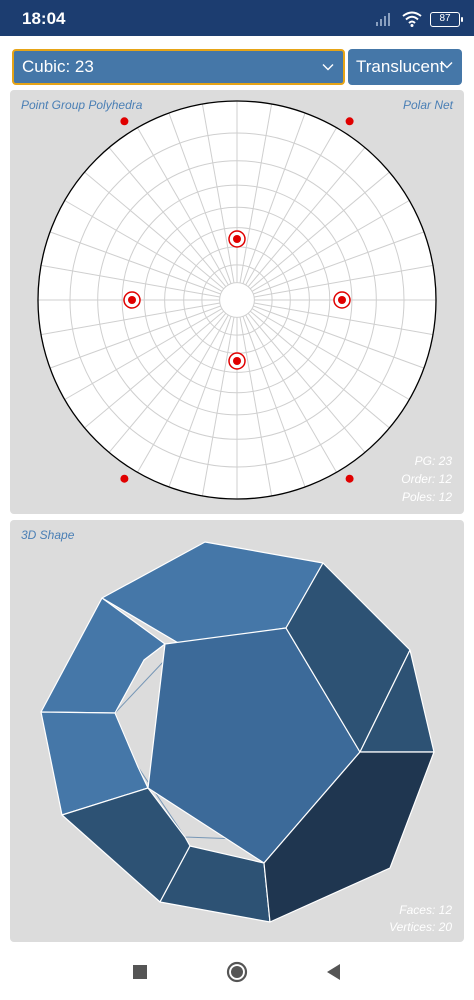  I want to click on navigation-bar, so click(237, 972).